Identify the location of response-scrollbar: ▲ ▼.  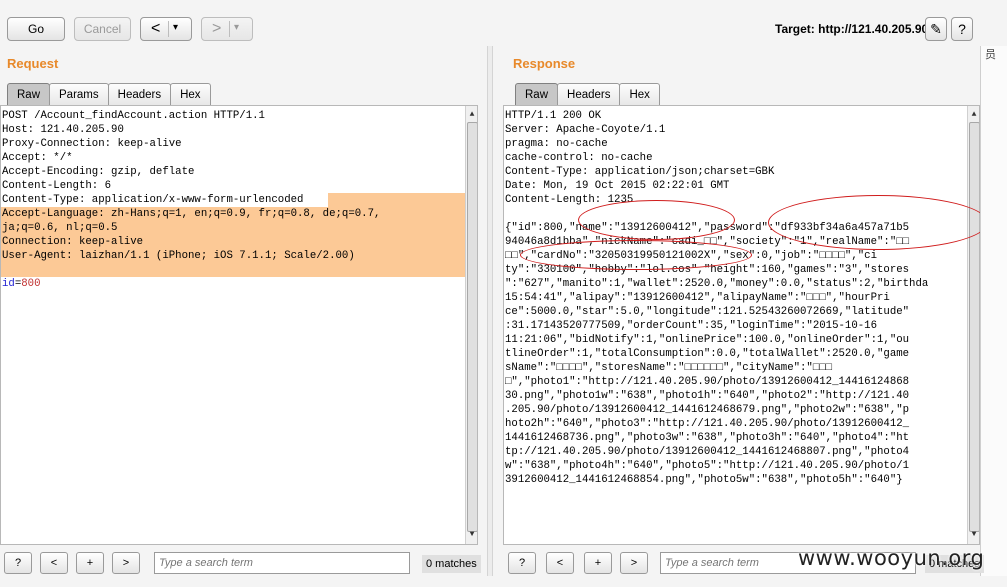
(973, 325).